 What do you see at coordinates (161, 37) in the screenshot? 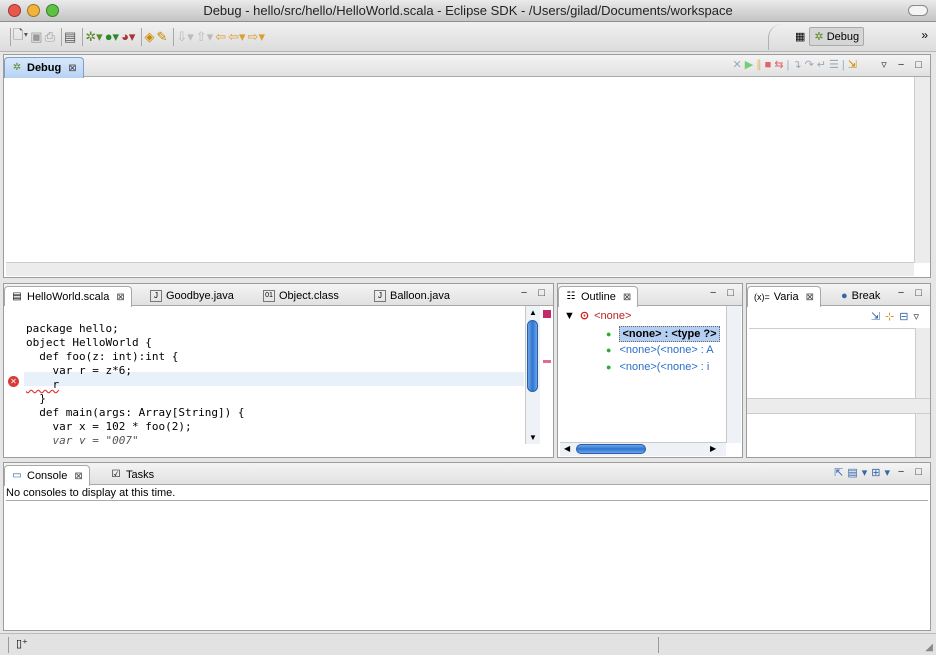
I see `open-task-icon: ✎` at bounding box center [161, 37].